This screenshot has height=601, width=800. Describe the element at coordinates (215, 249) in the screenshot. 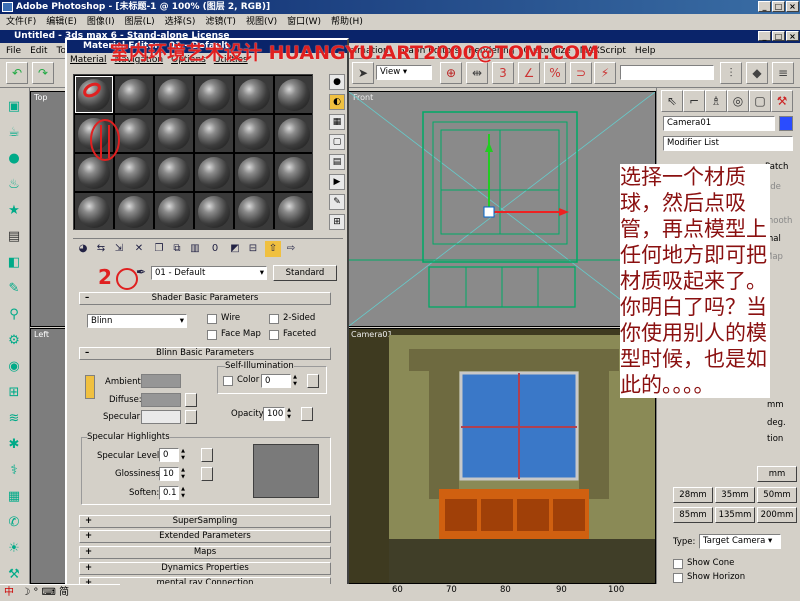

I see `material-id-icon: 0` at that location.